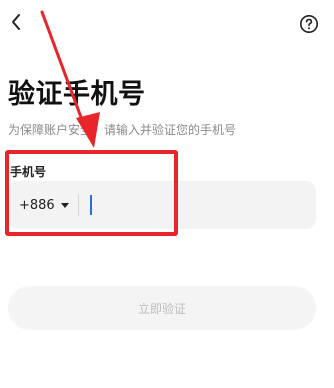 This screenshot has height=388, width=334. What do you see at coordinates (91, 205) in the screenshot?
I see `text-caret` at bounding box center [91, 205].